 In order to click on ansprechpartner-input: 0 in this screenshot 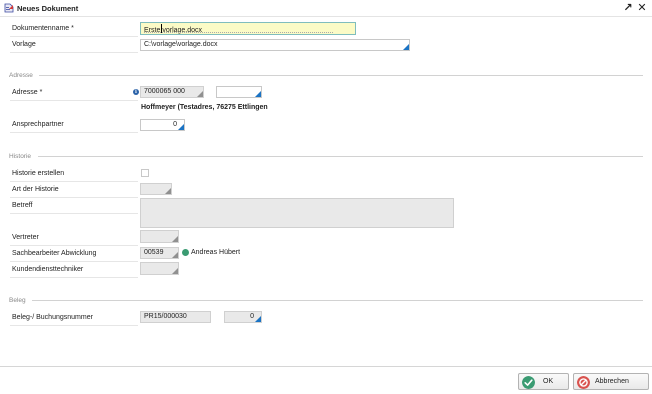, I will do `click(162, 125)`.